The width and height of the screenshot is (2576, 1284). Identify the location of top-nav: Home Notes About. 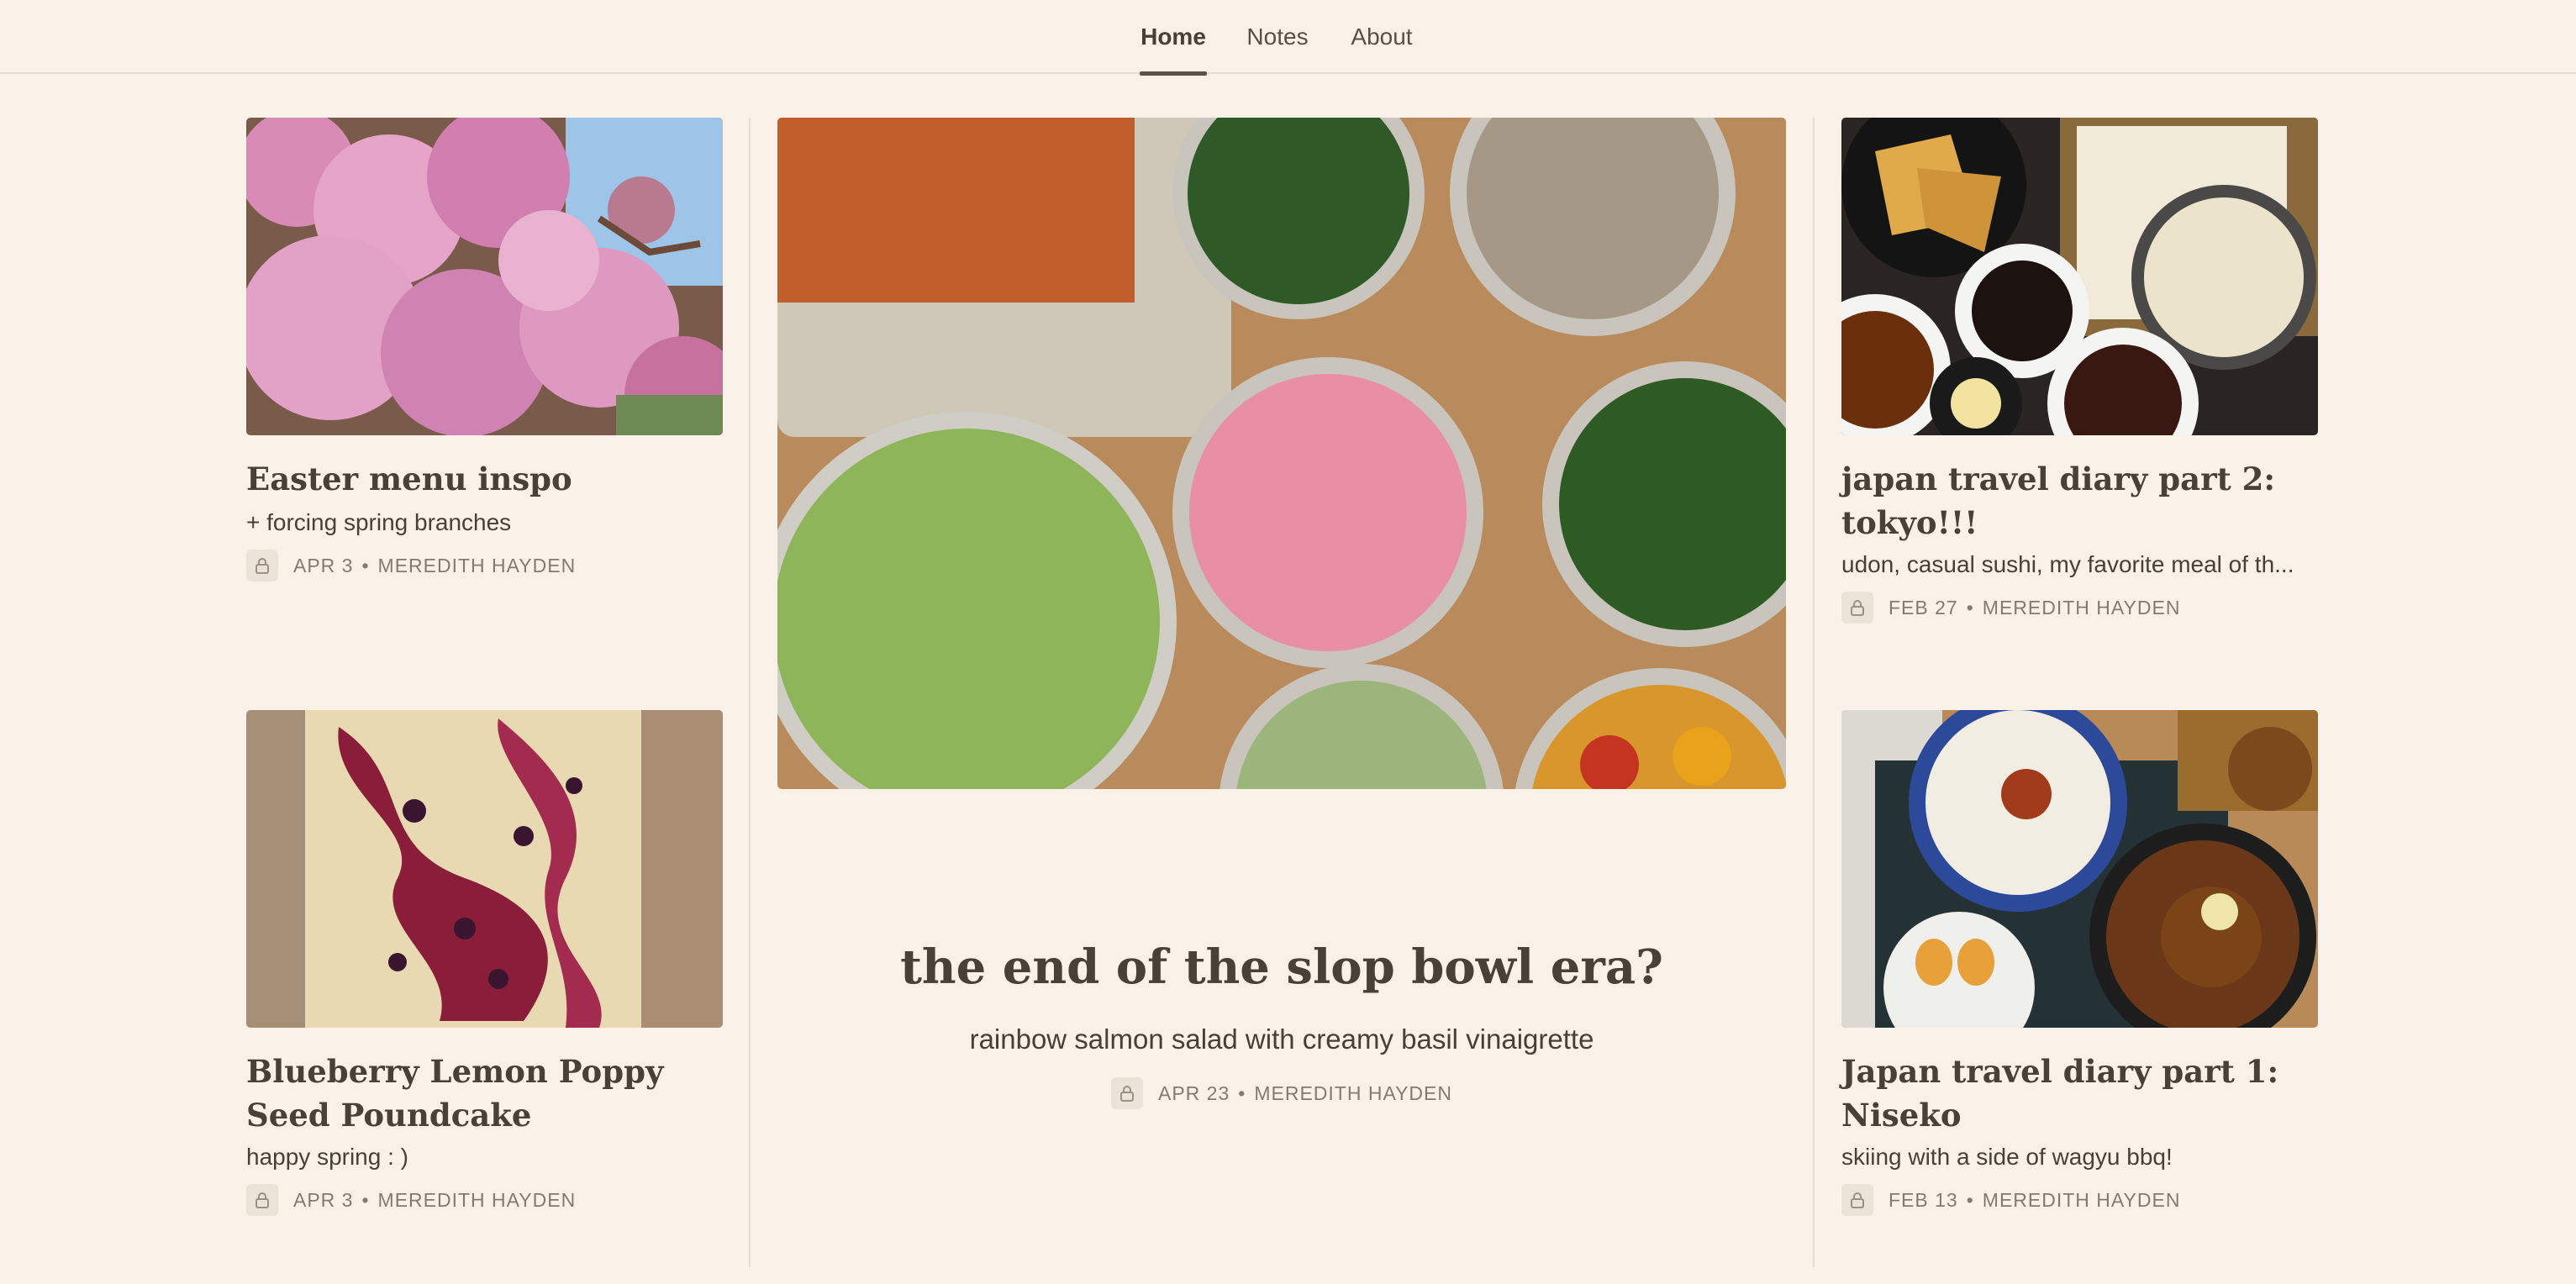
(1288, 38).